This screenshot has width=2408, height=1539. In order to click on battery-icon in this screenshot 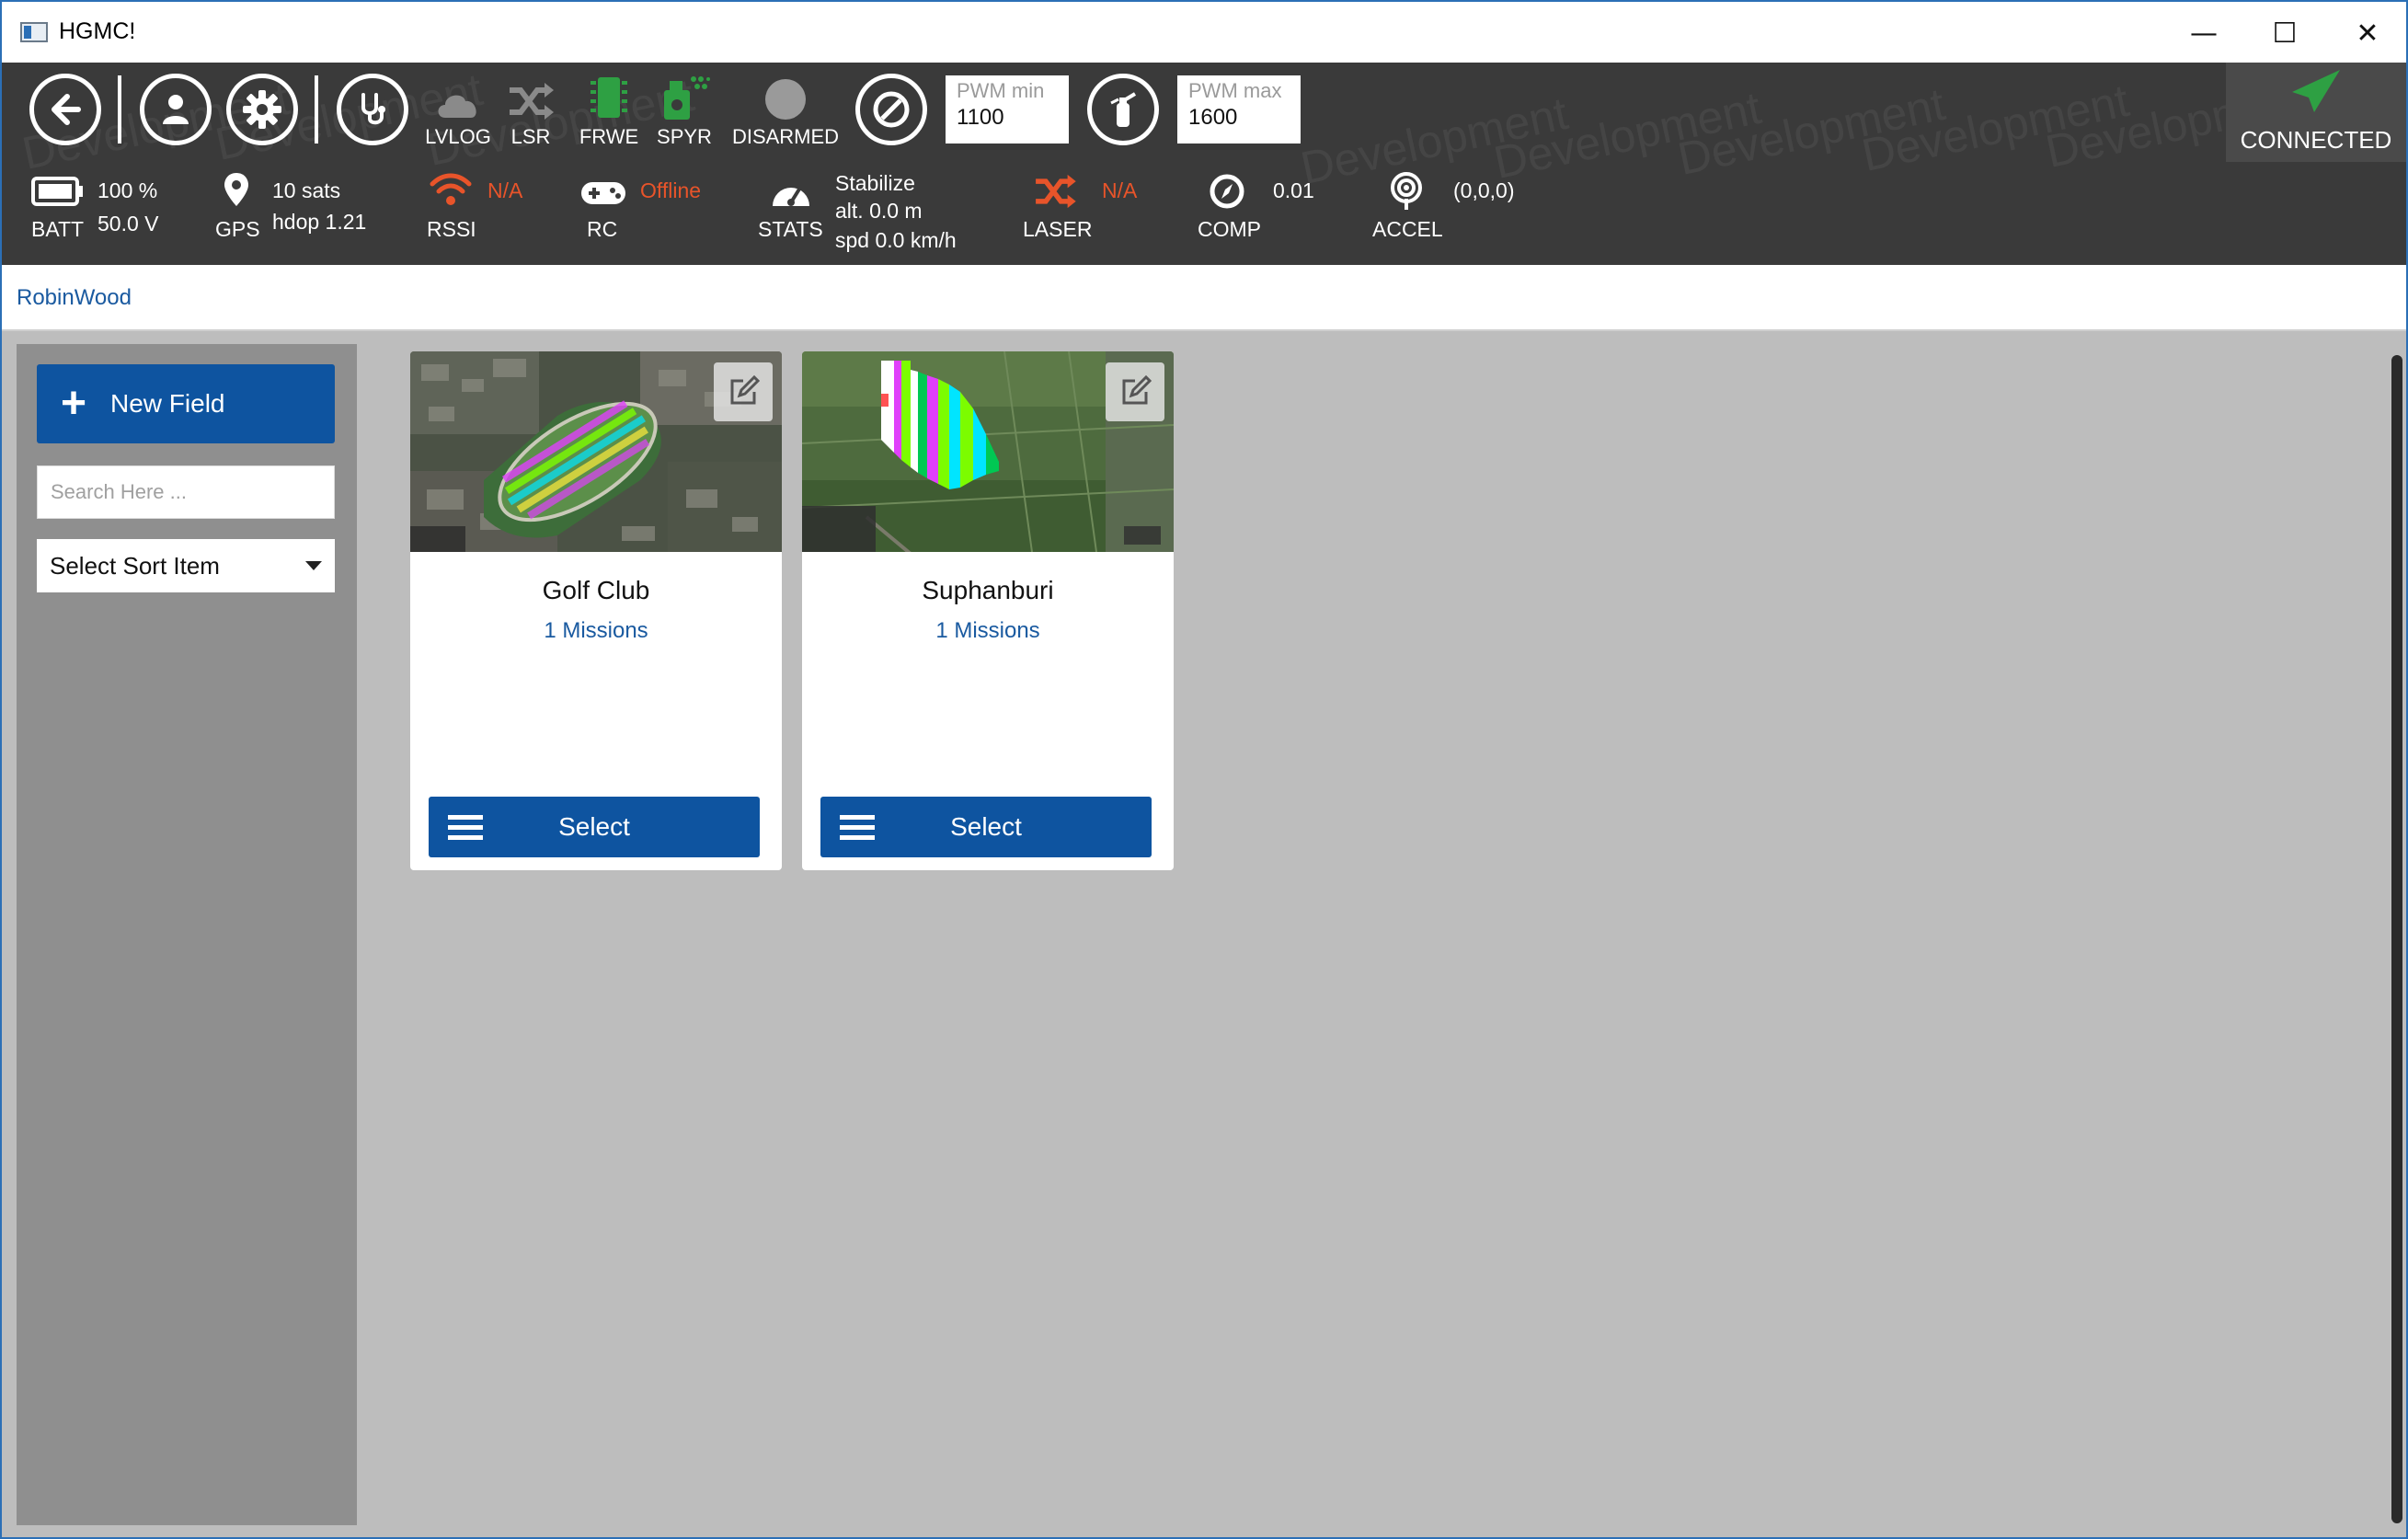, I will do `click(57, 191)`.